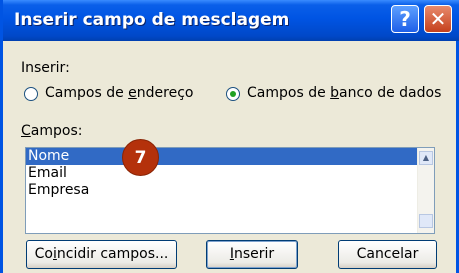 The image size is (459, 273). I want to click on title-bar: Inserir campo de mesclagem ? ✕, so click(231, 20).